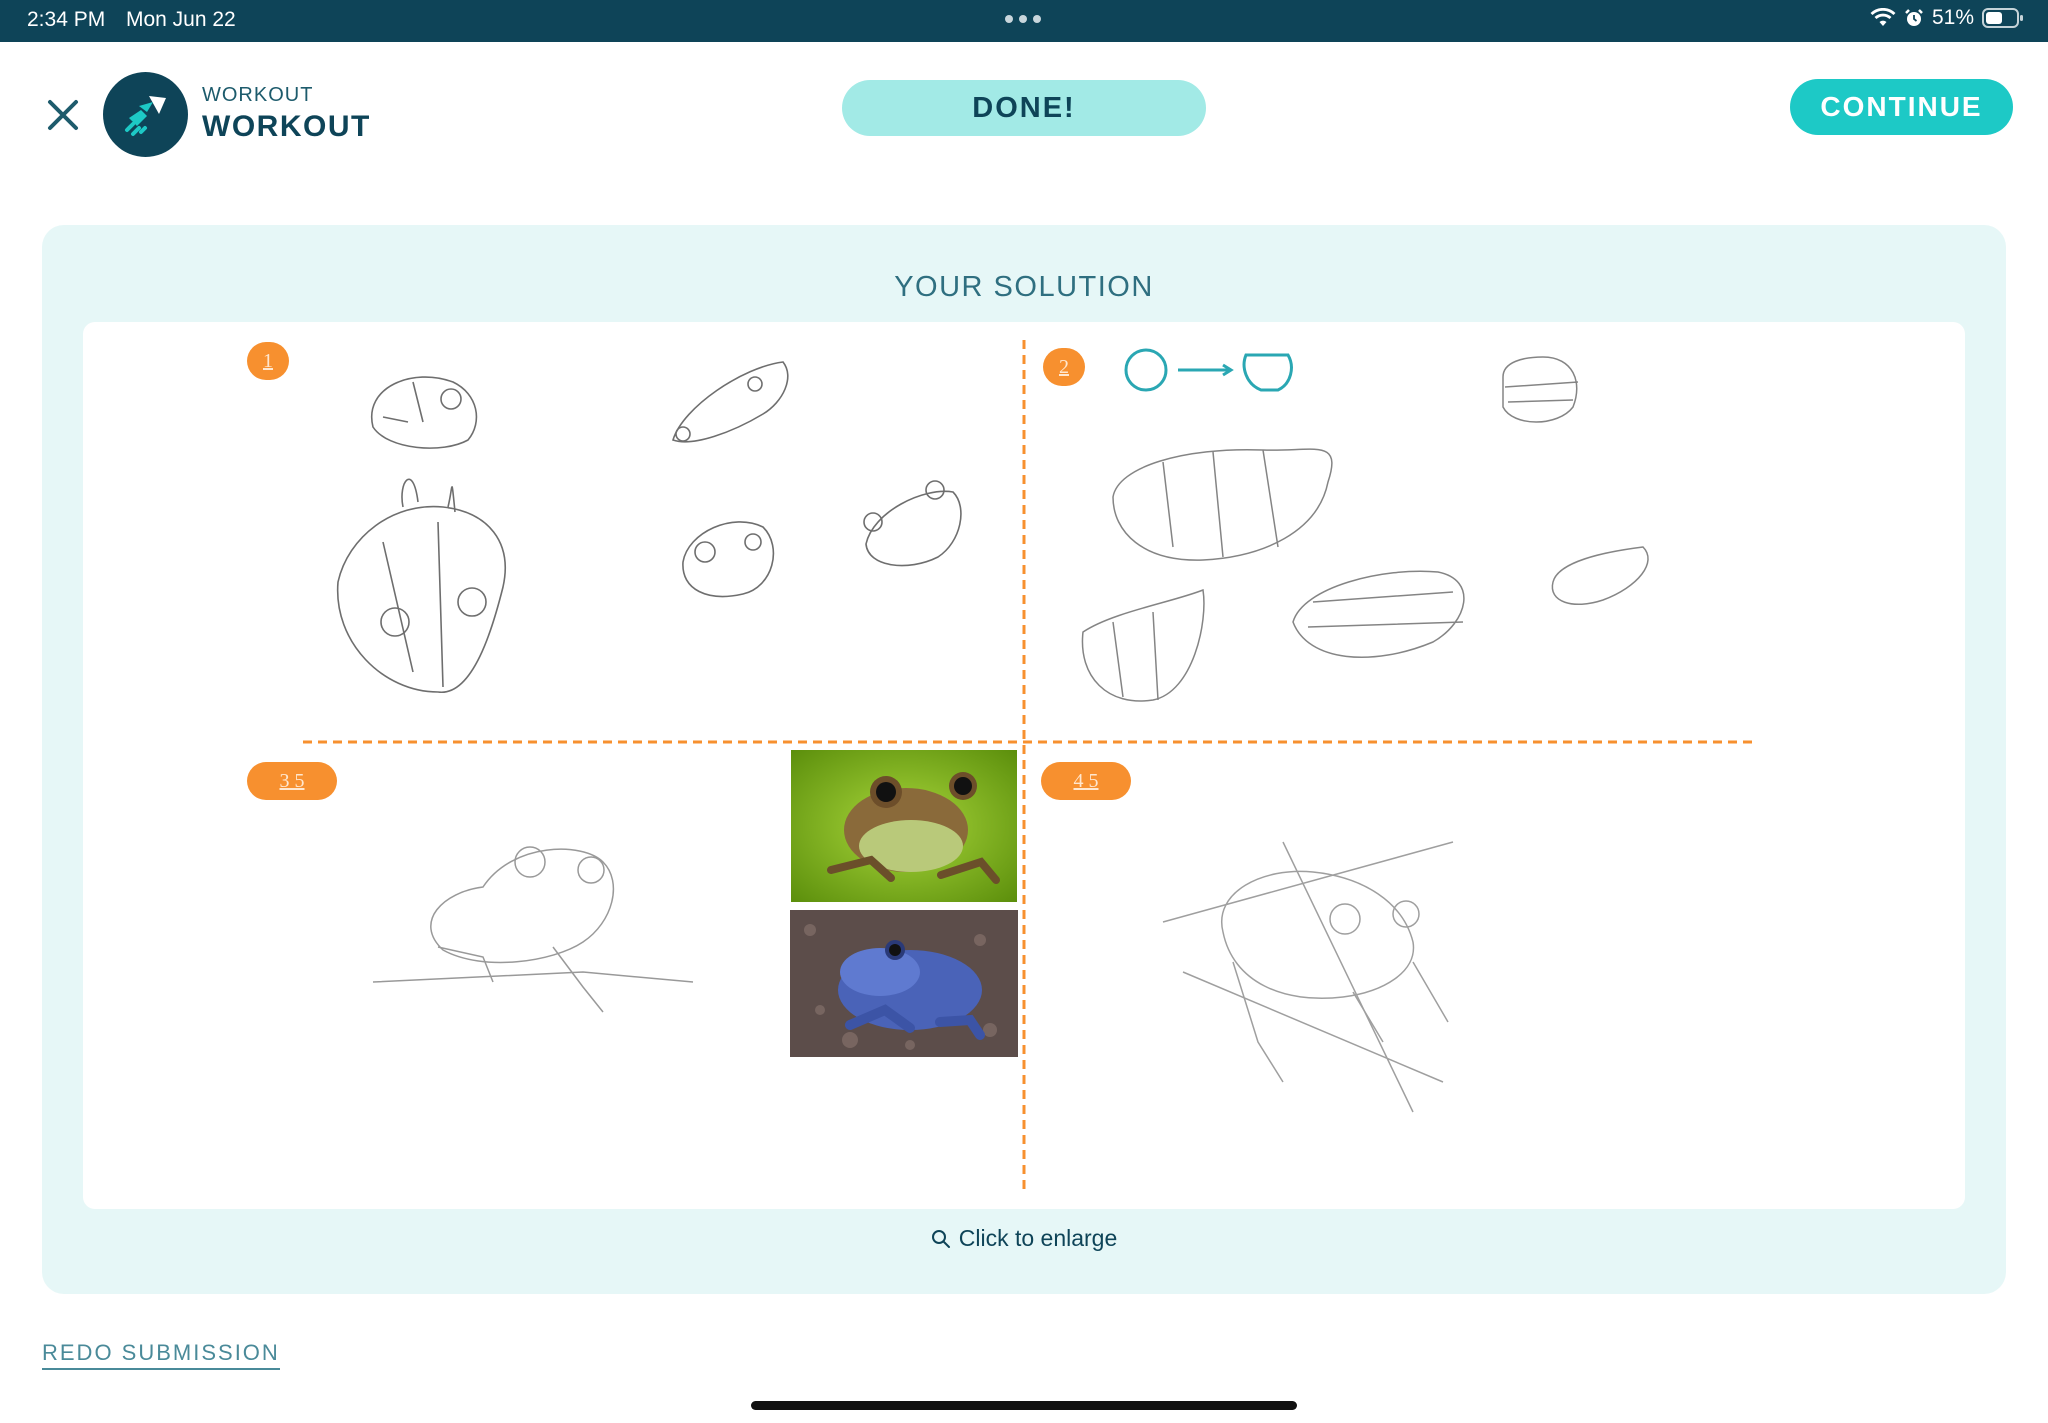 The height and width of the screenshot is (1423, 2048). Describe the element at coordinates (1901, 107) in the screenshot. I see `continue-button: CONTINUE` at that location.